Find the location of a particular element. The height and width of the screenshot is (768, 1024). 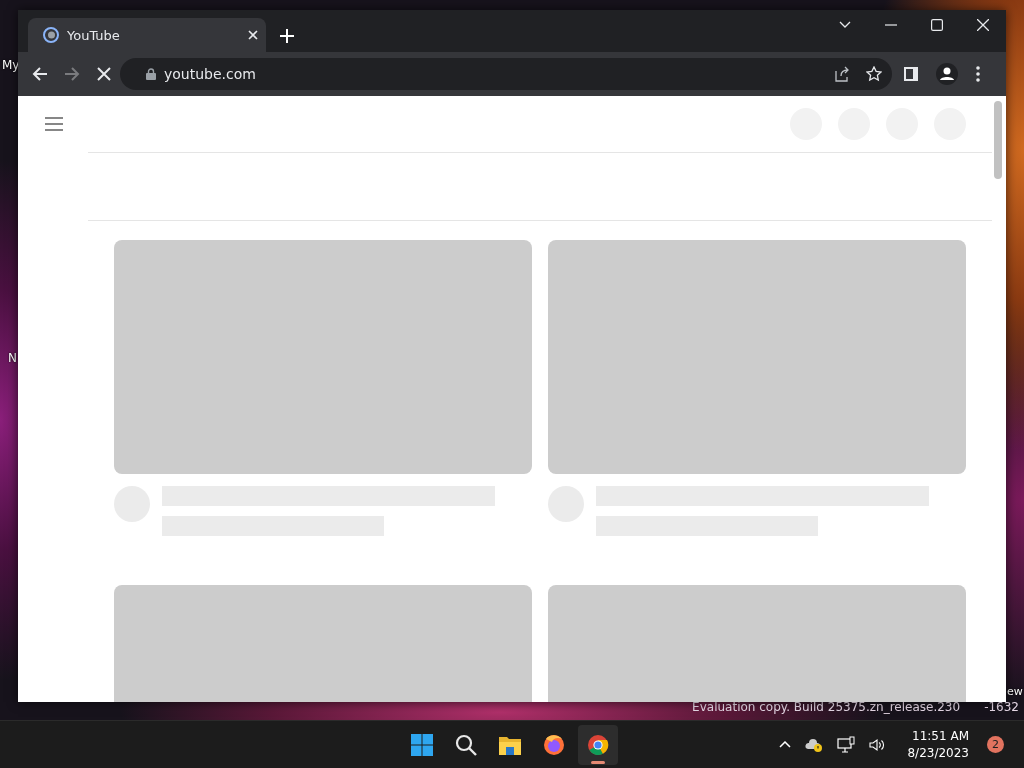

notification-badge: 2 is located at coordinates (995, 744).